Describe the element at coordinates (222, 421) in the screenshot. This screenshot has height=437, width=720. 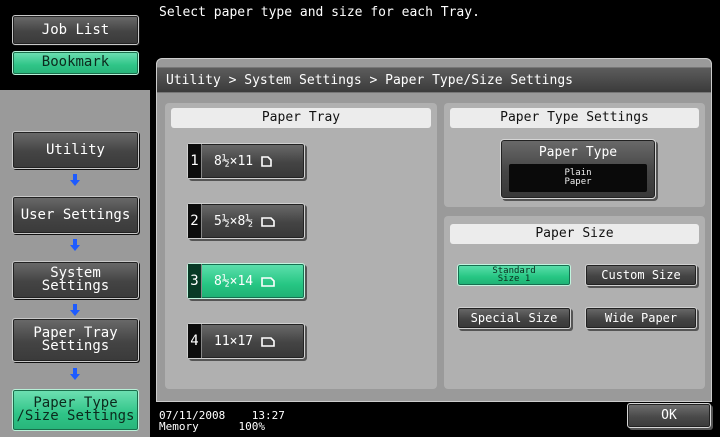
I see `date-time: 07/11/2008 13:27 Memory 100%` at that location.